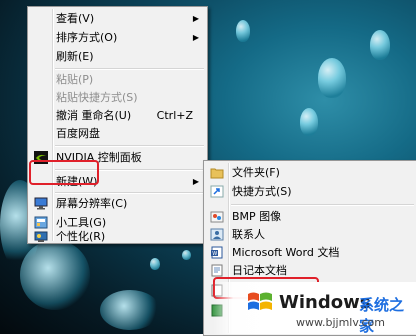 Image resolution: width=416 pixels, height=336 pixels. I want to click on menu-item-shortcut: Ctrl+Z, so click(174, 115).